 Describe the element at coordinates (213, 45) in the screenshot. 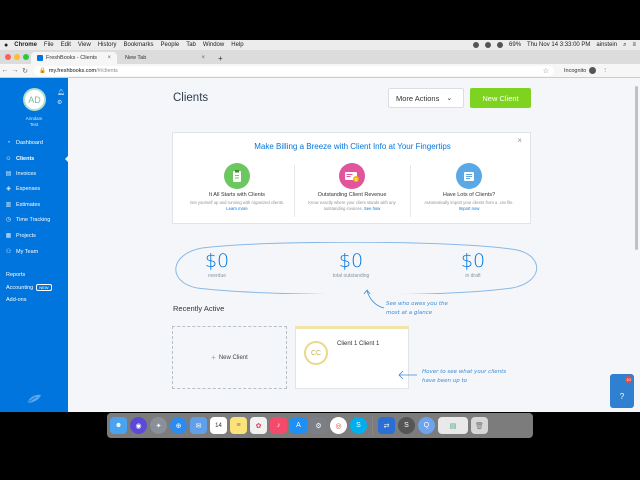

I see `menu-window: Window` at that location.